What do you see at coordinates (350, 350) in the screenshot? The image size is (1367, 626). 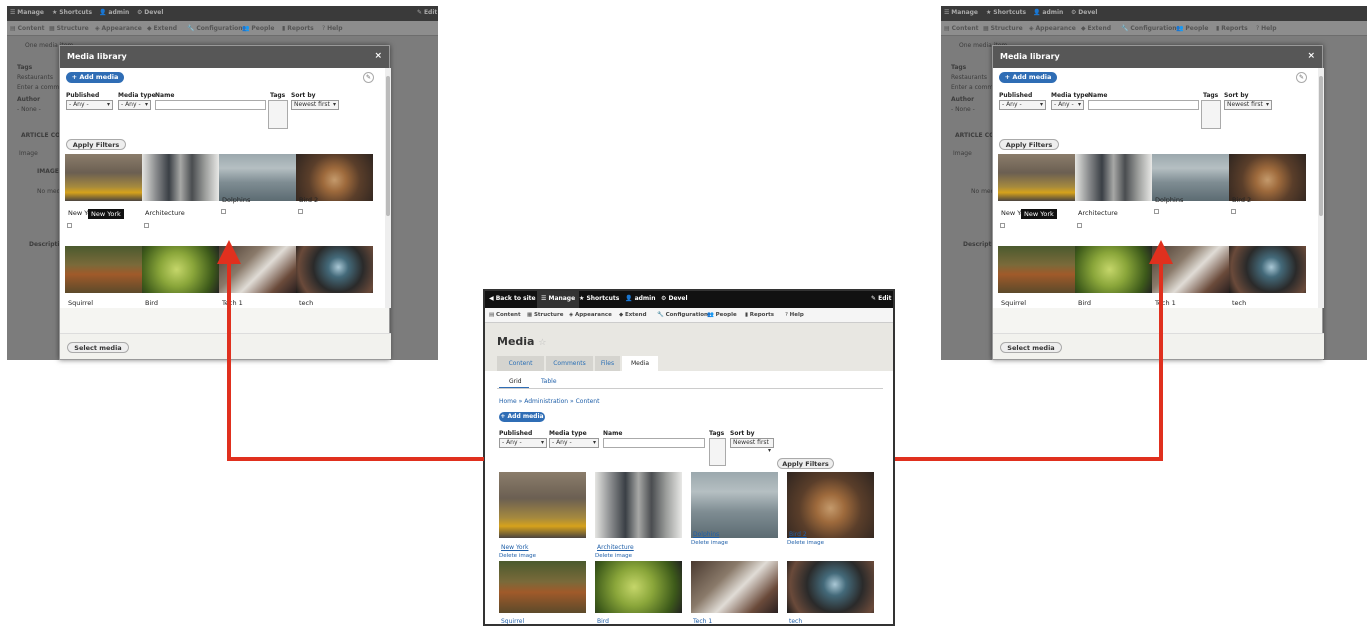 I see `arrow-left` at bounding box center [350, 350].